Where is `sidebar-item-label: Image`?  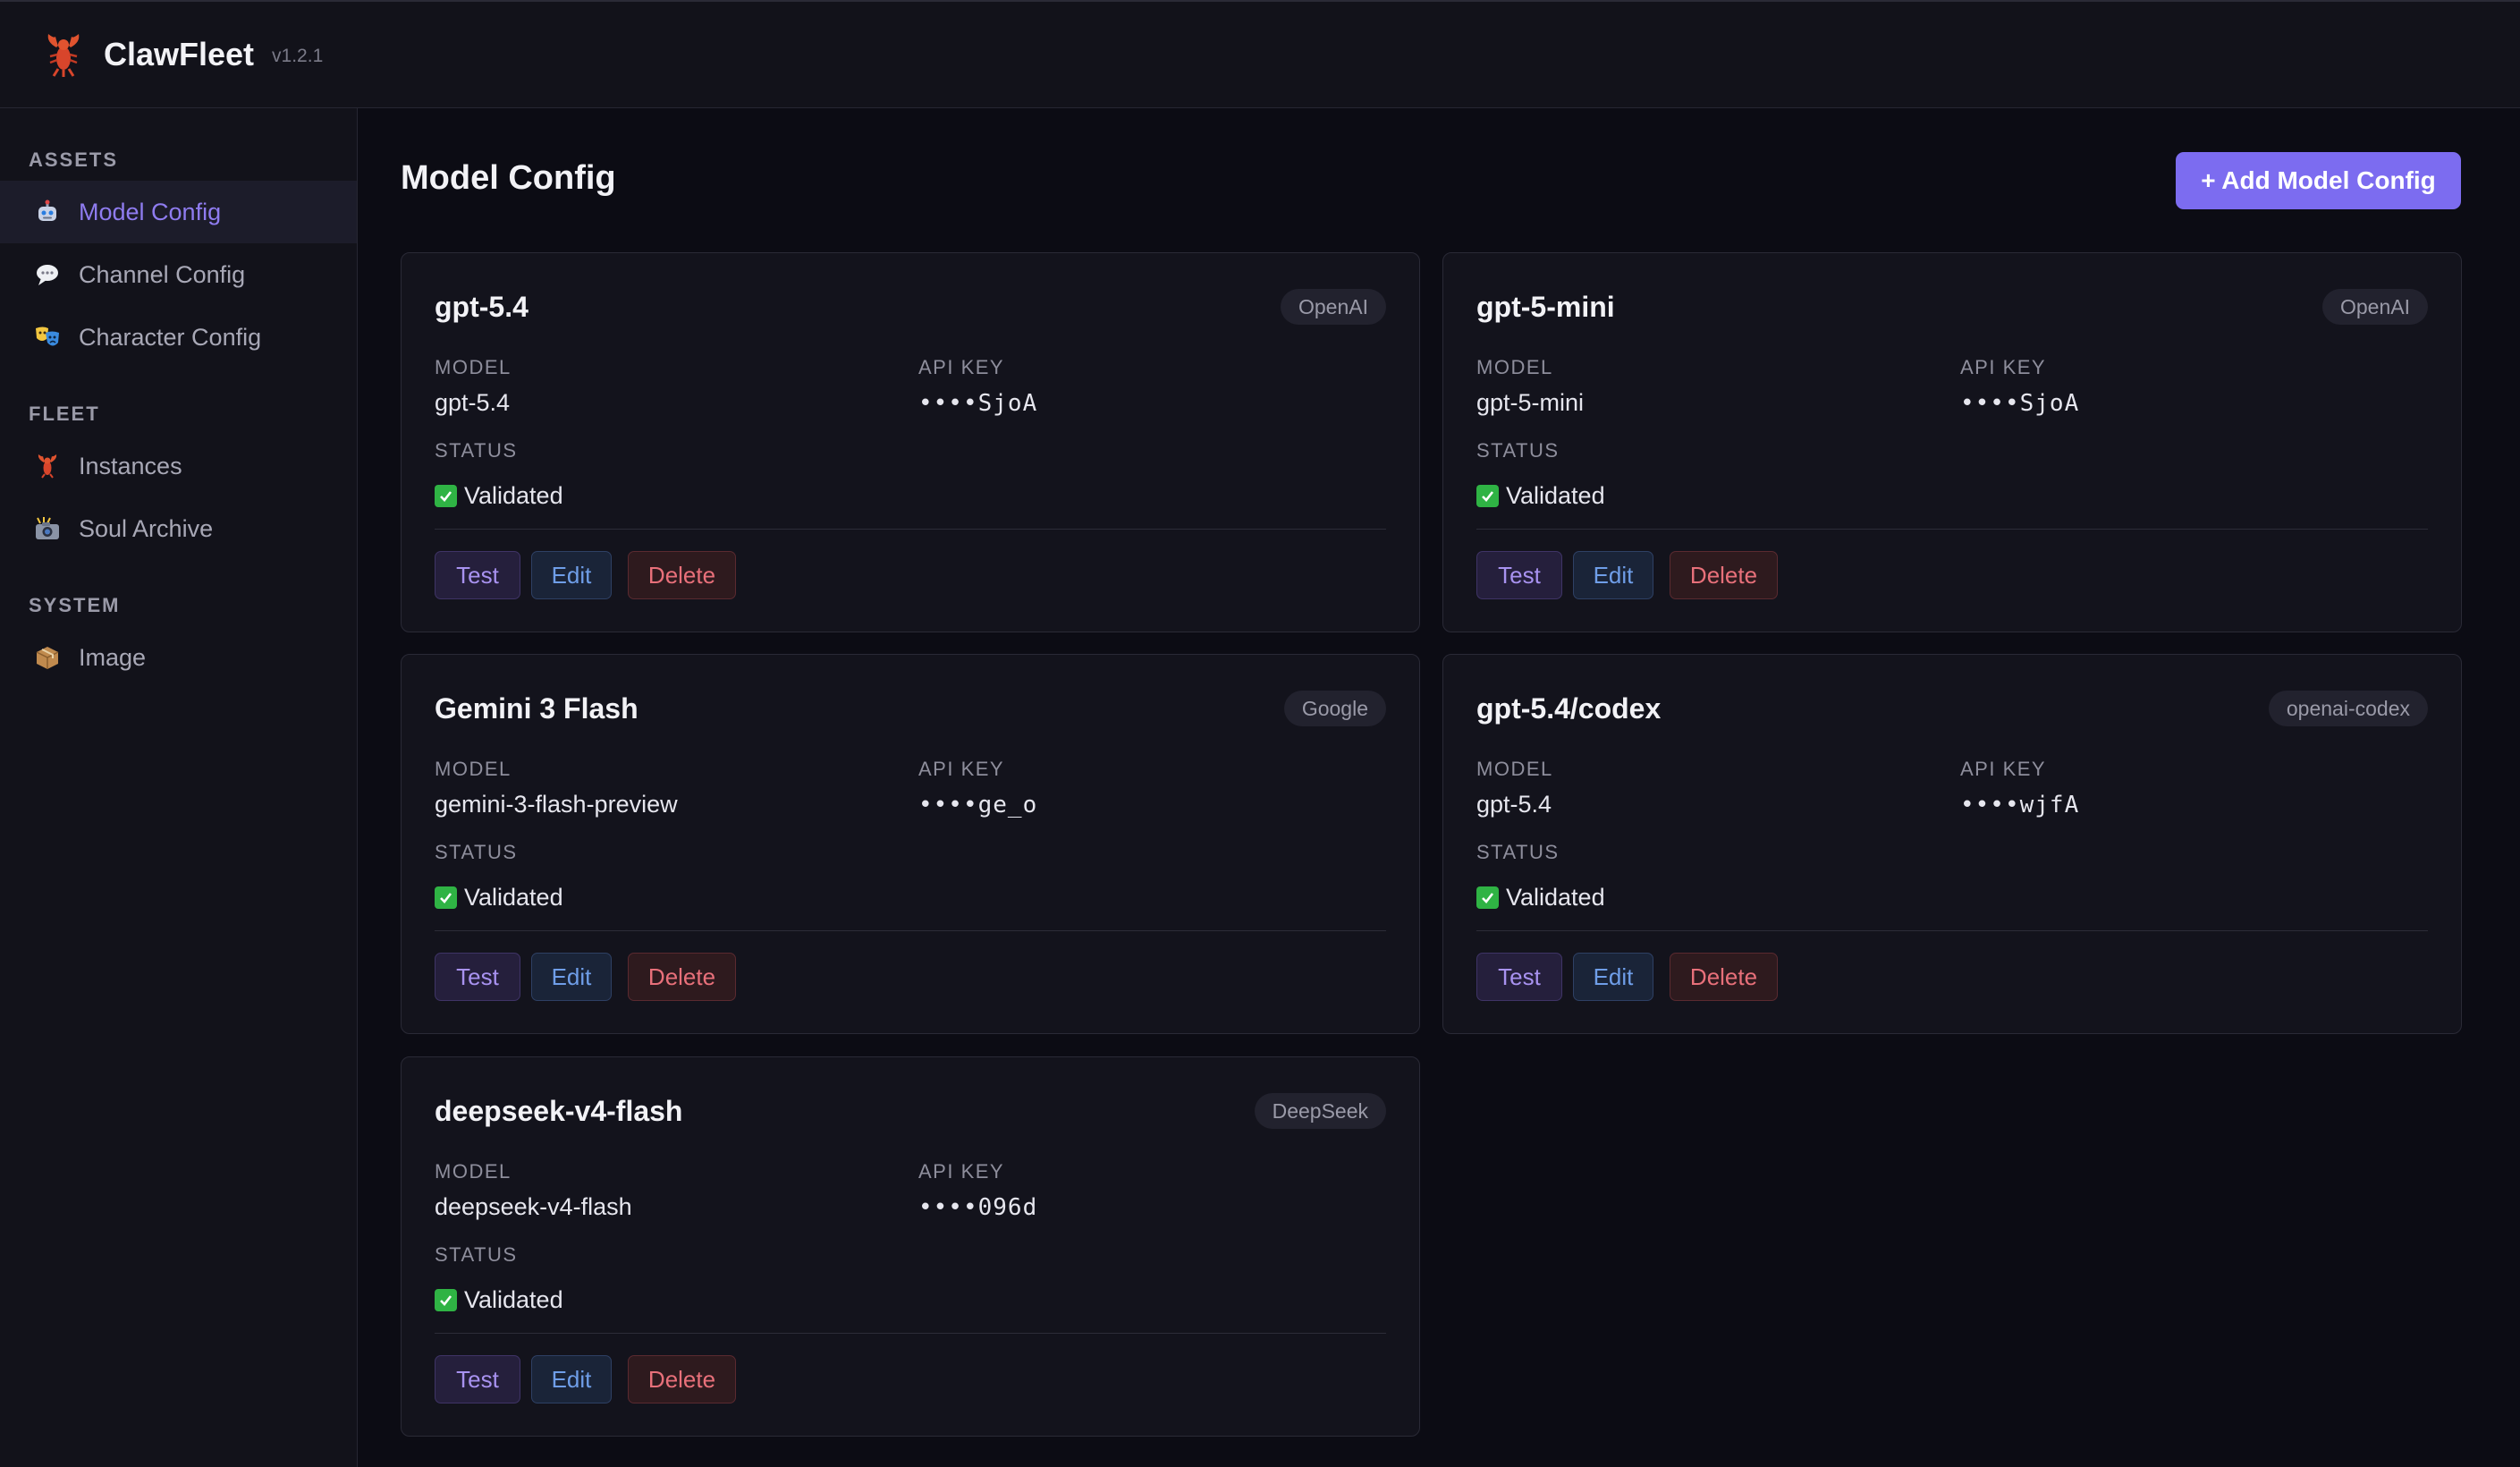
sidebar-item-label: Image is located at coordinates (113, 657).